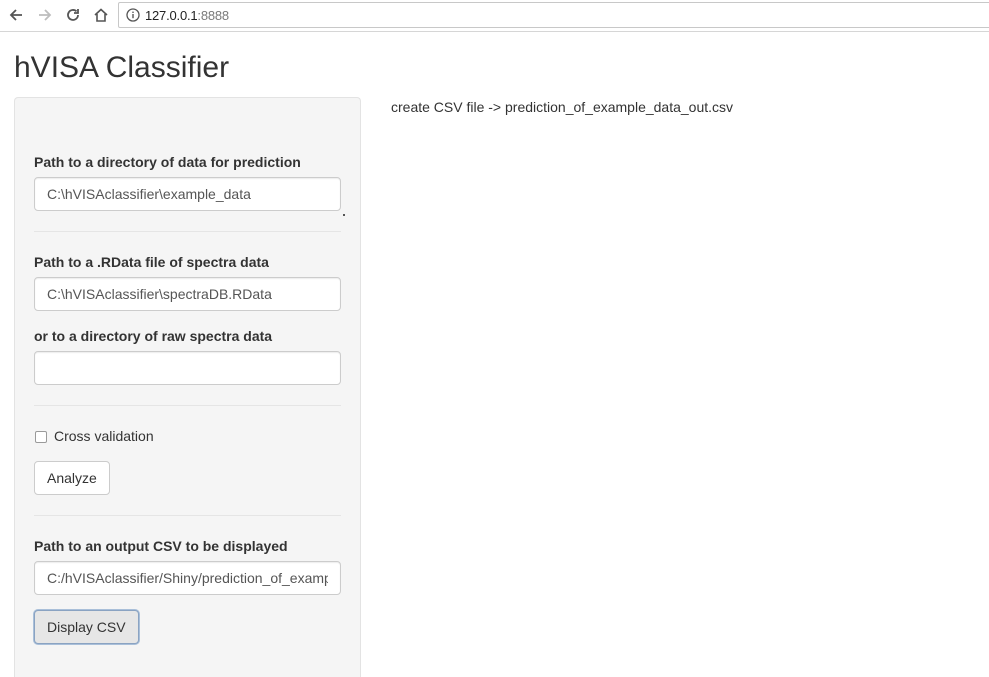 The image size is (989, 677). I want to click on data-dir-input, so click(187, 194).